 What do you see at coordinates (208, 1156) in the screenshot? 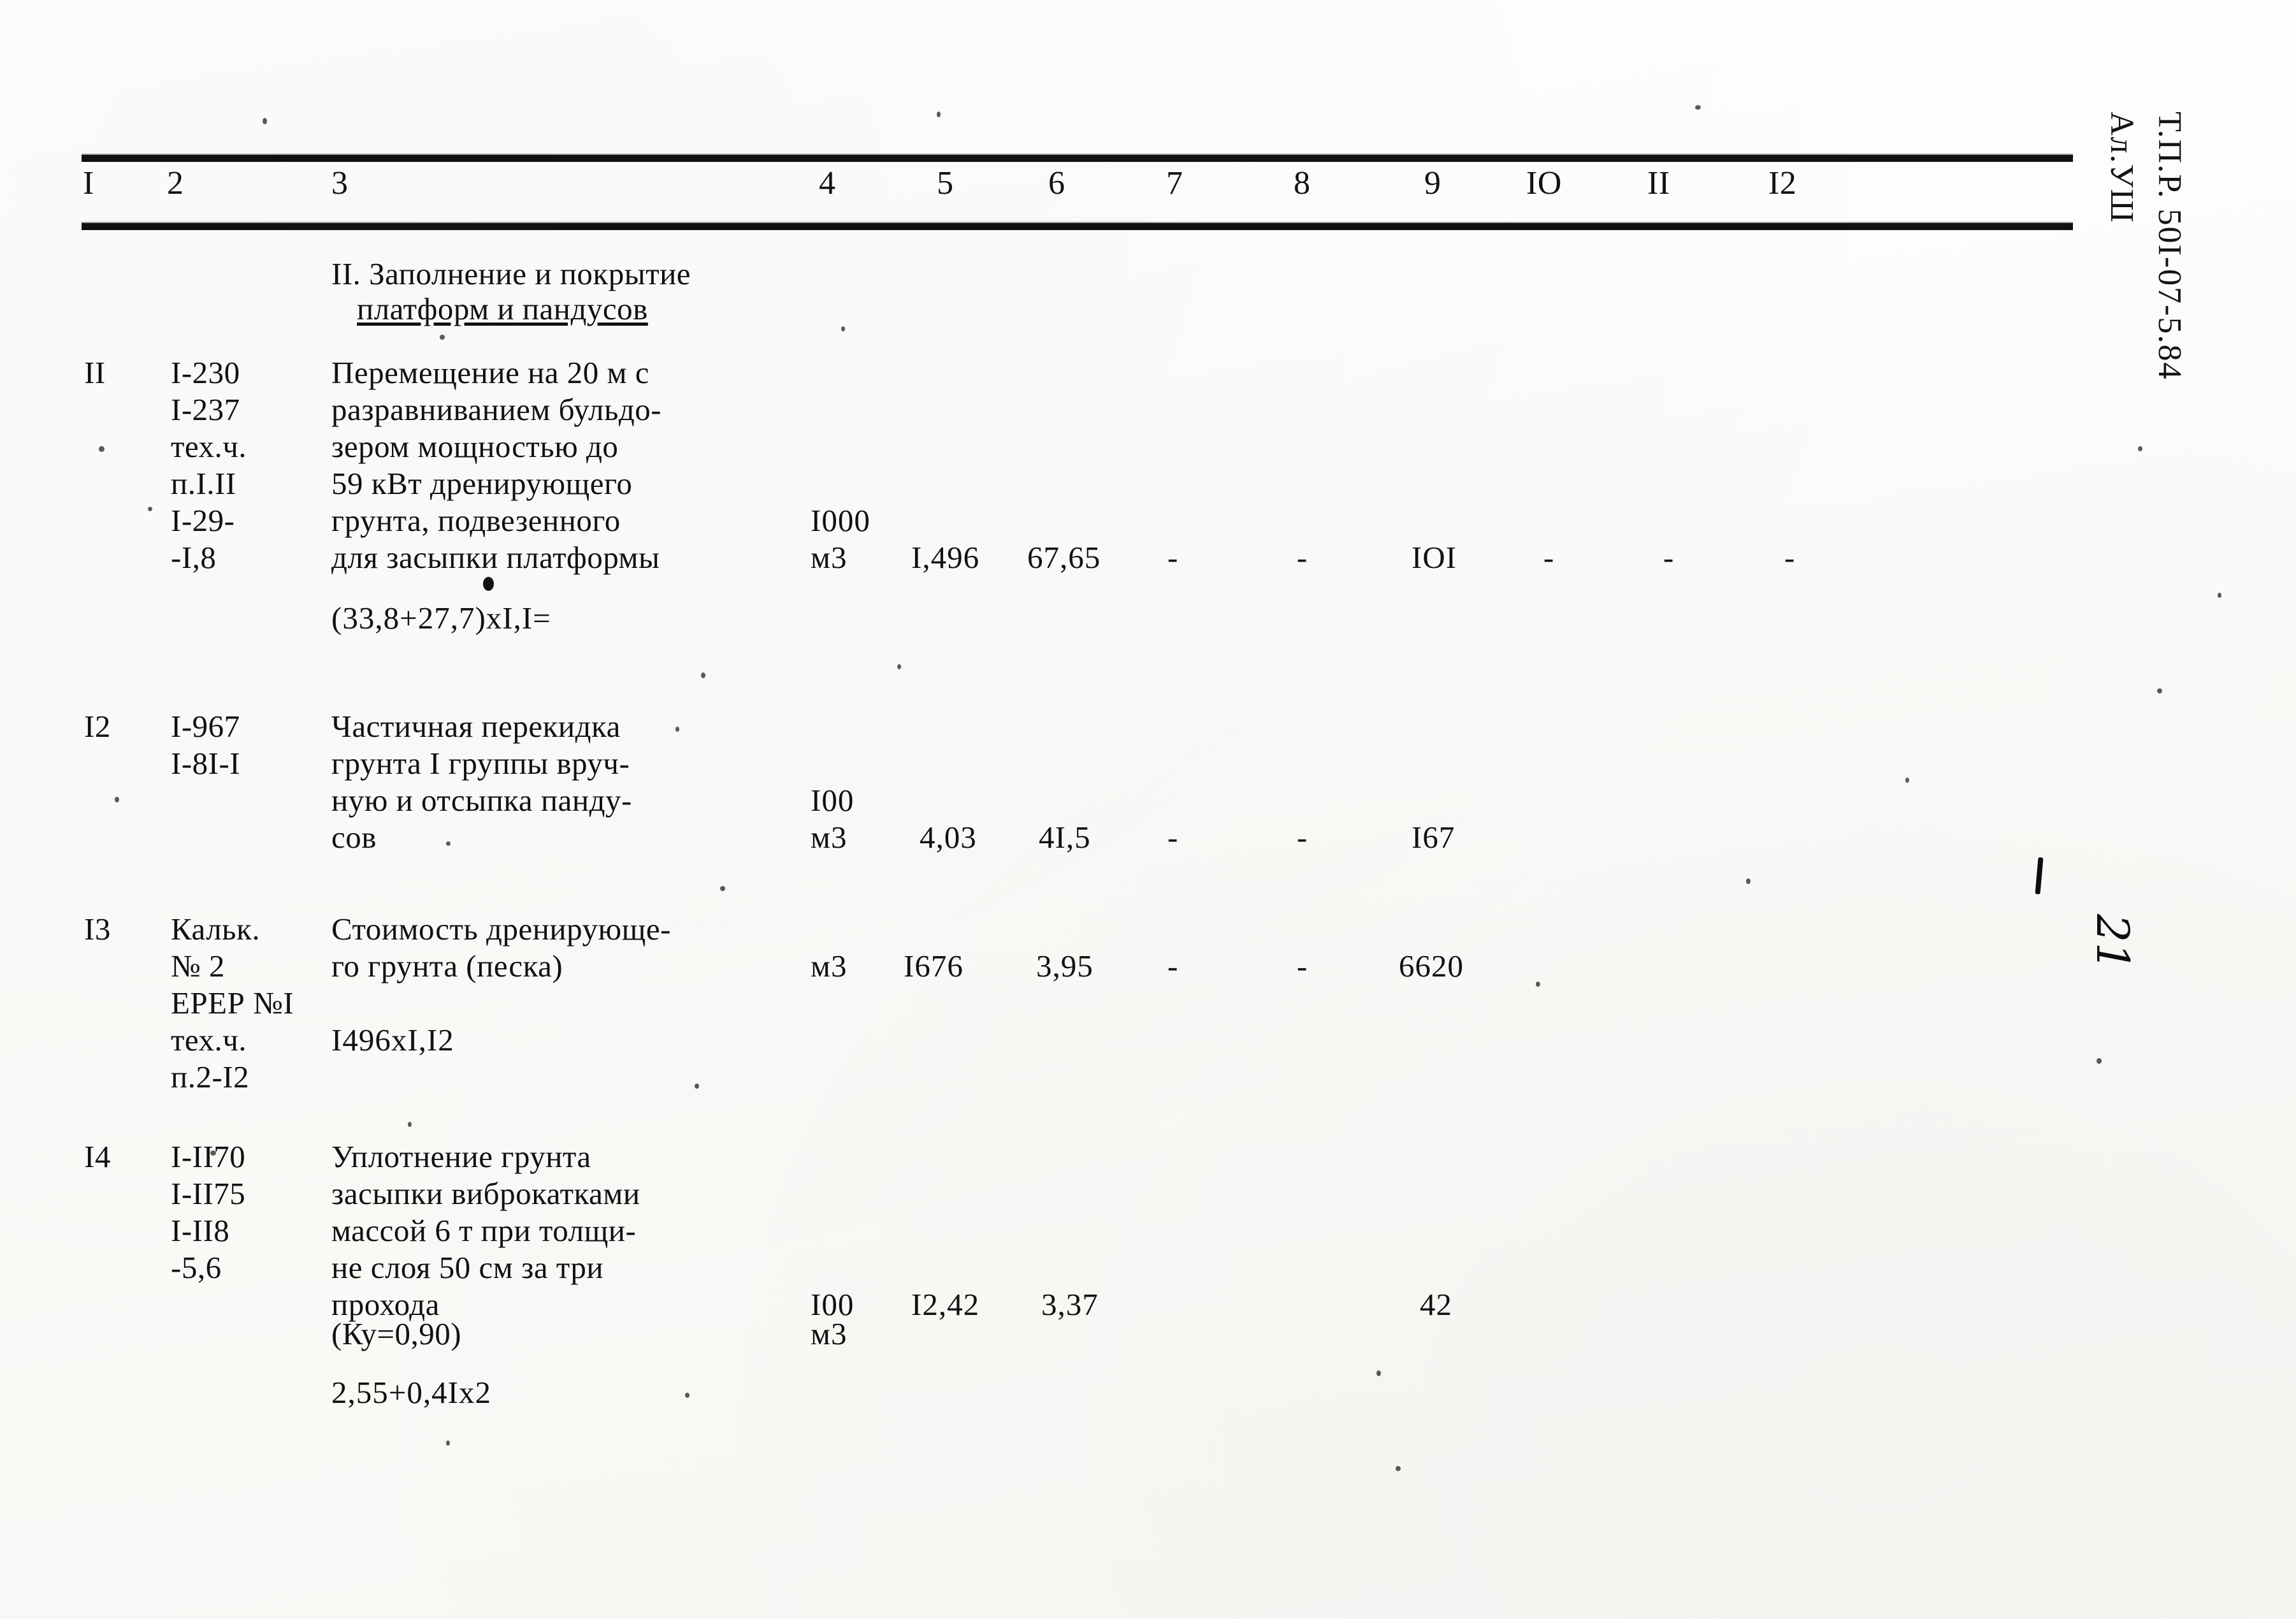
I see `row-code-line: I-II70` at bounding box center [208, 1156].